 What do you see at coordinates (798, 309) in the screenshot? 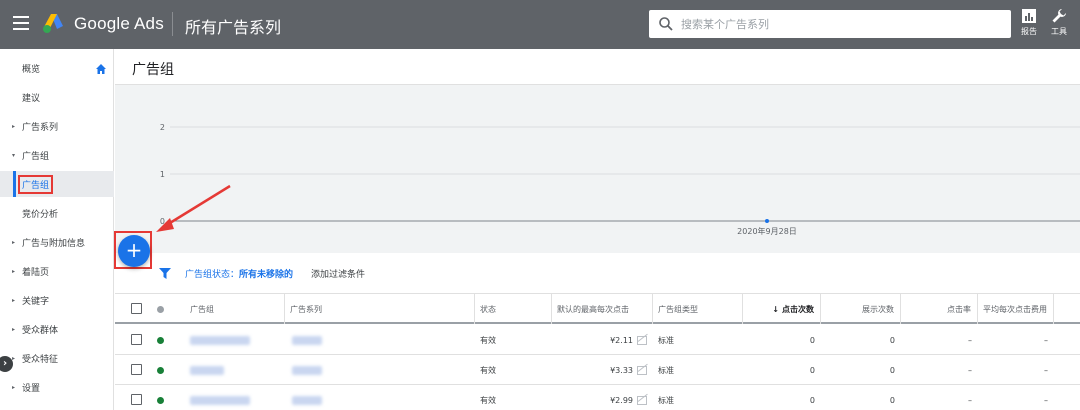
I see `col-clicks-label: 点击次数` at bounding box center [798, 309].